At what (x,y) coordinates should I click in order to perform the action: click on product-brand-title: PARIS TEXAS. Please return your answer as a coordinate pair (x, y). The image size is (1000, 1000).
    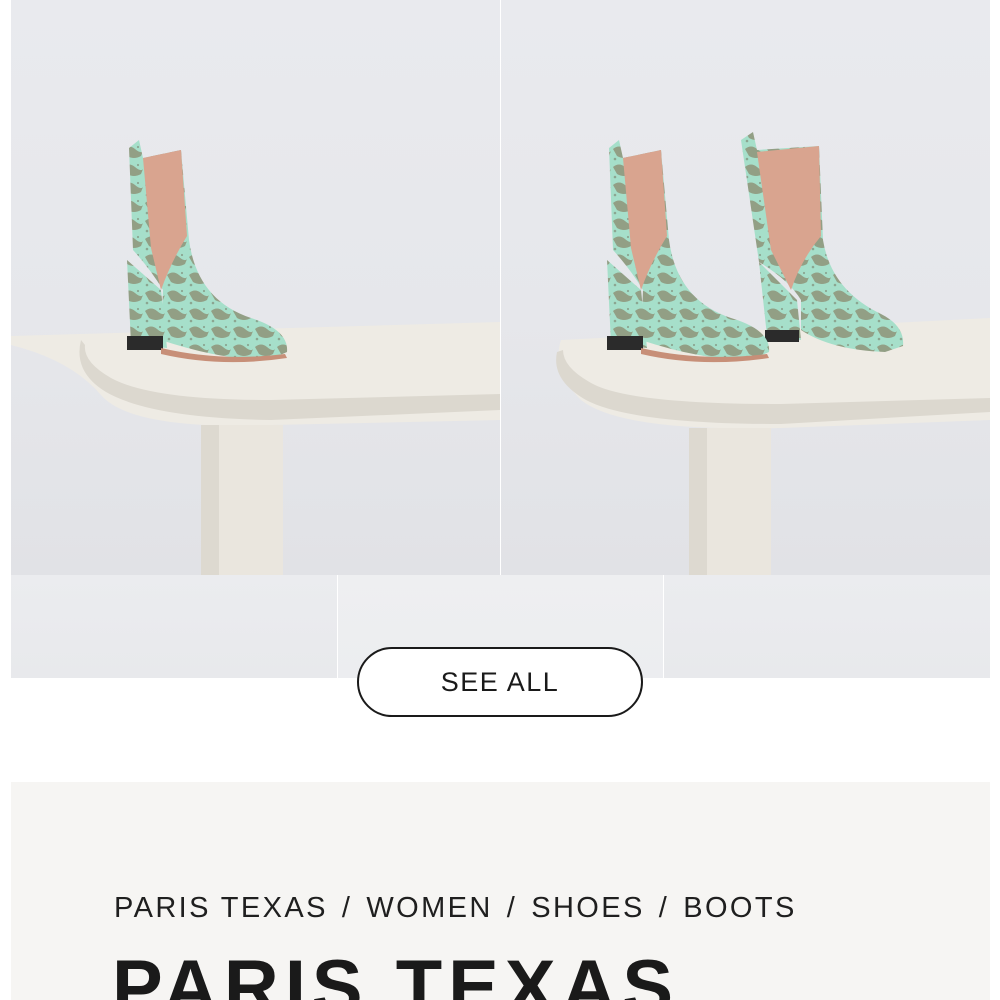
    Looking at the image, I should click on (395, 975).